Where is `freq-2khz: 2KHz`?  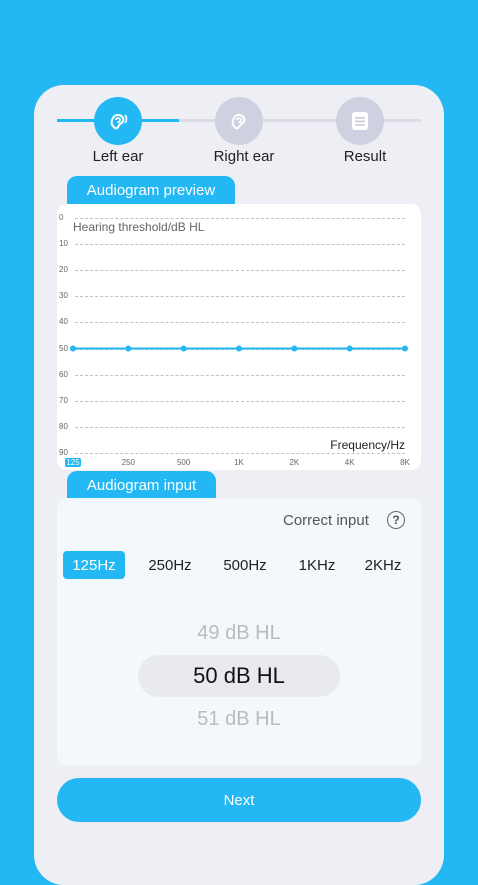
freq-2khz: 2KHz is located at coordinates (383, 565).